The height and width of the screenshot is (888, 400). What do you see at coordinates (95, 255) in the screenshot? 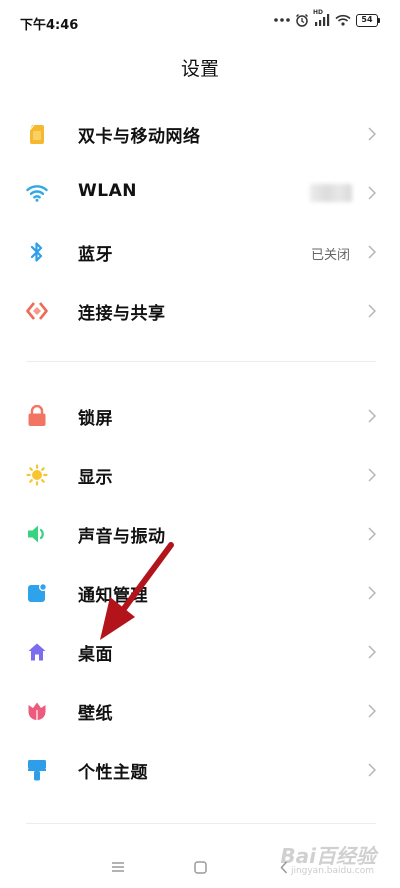
I see `settings-item-label: 蓝牙` at bounding box center [95, 255].